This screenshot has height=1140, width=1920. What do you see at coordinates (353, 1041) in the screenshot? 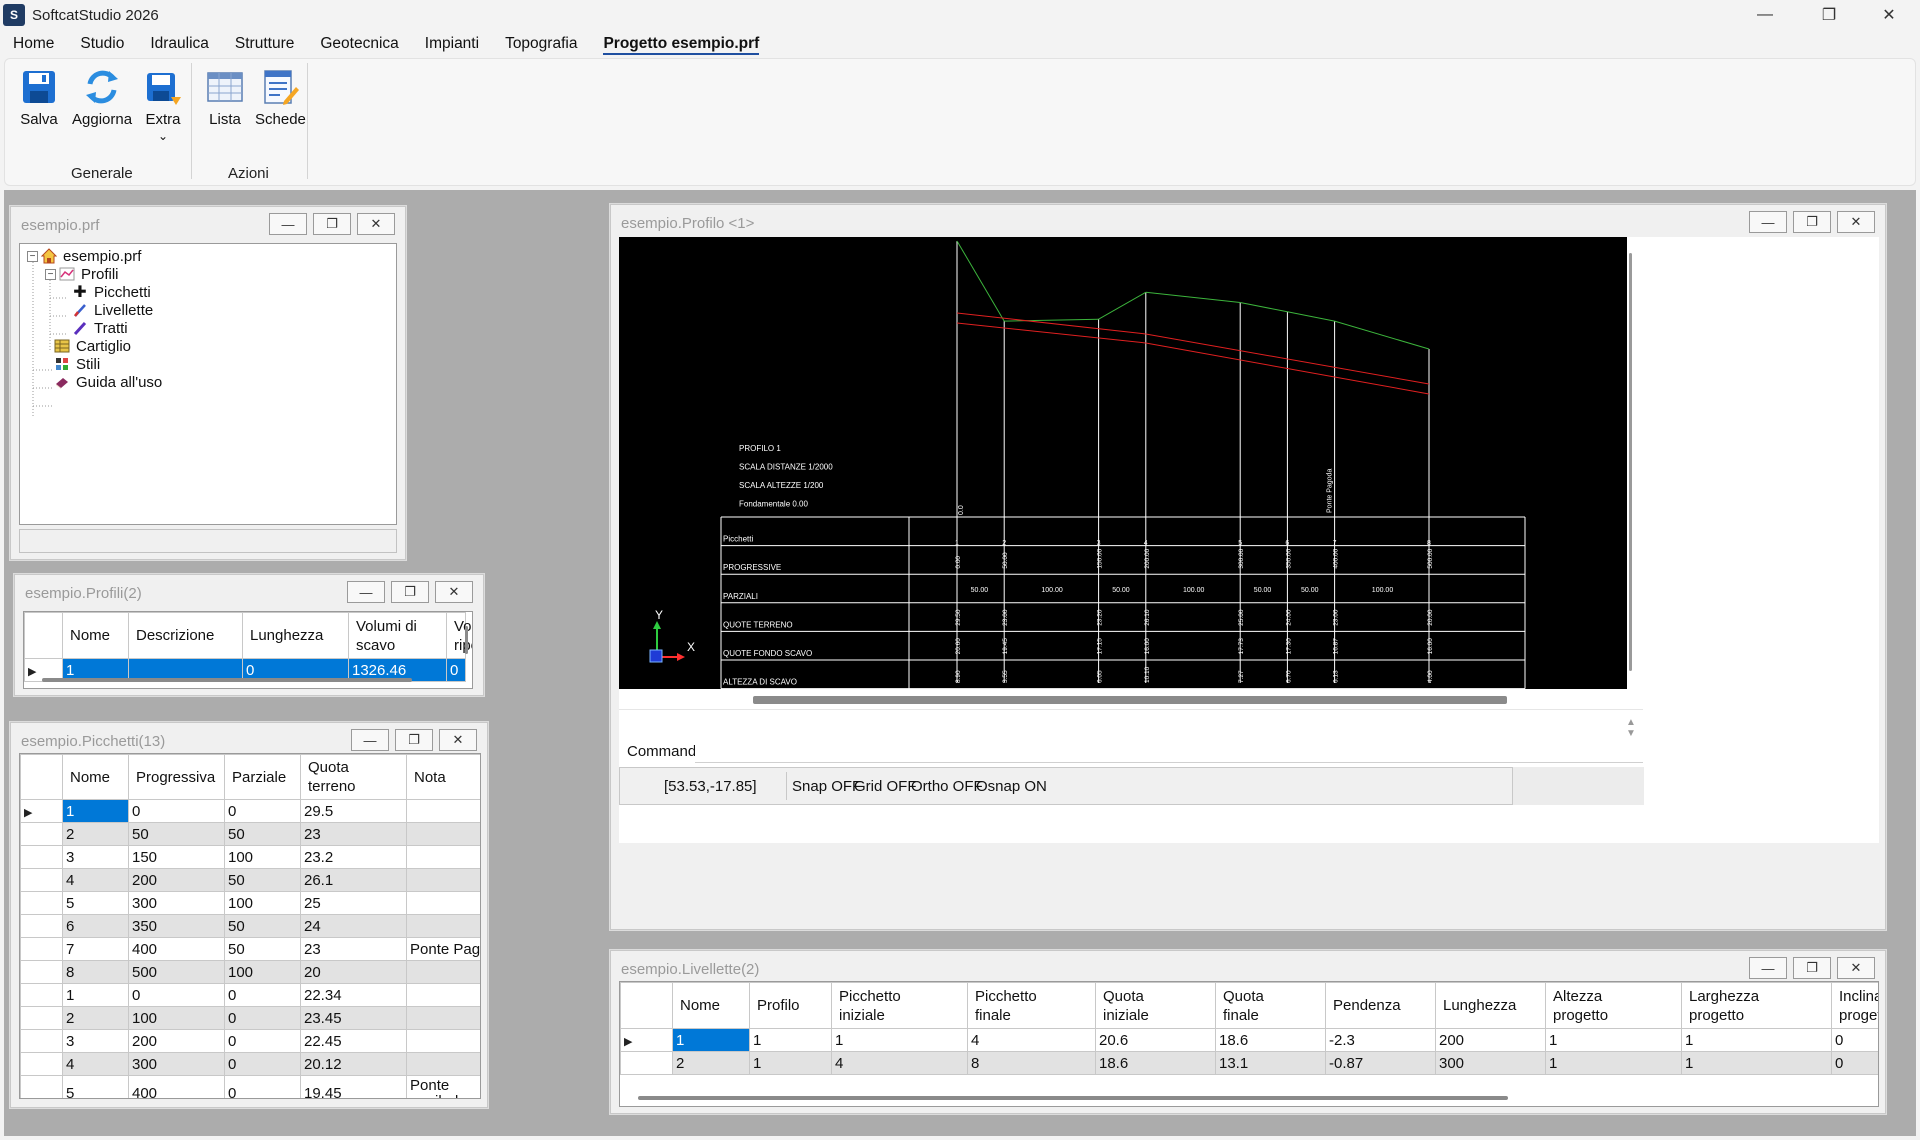
I see `cell: 22.45` at bounding box center [353, 1041].